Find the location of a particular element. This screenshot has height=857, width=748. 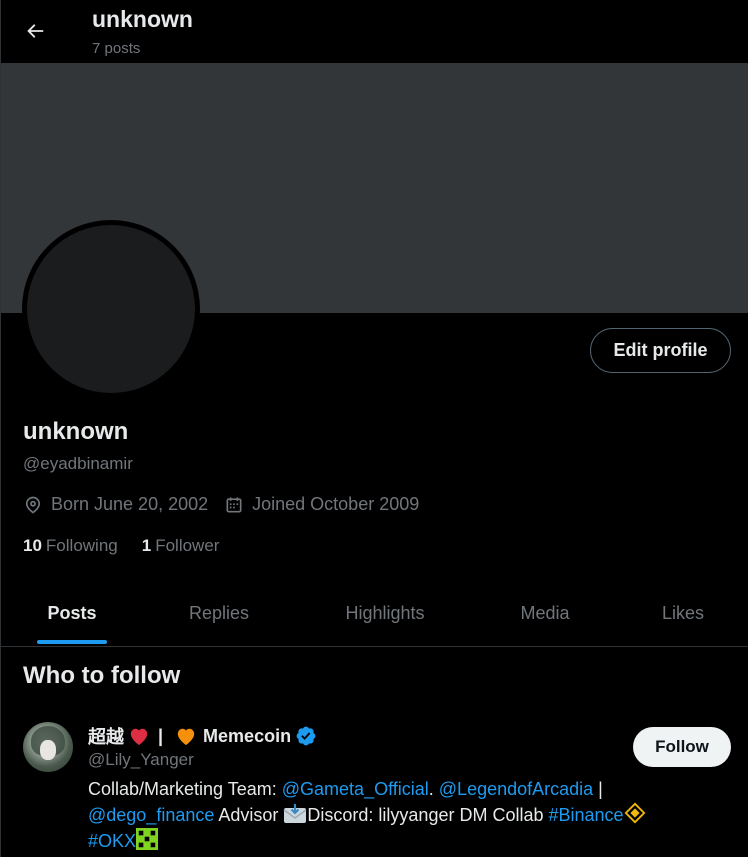

envelope-emoji-icon is located at coordinates (295, 813).